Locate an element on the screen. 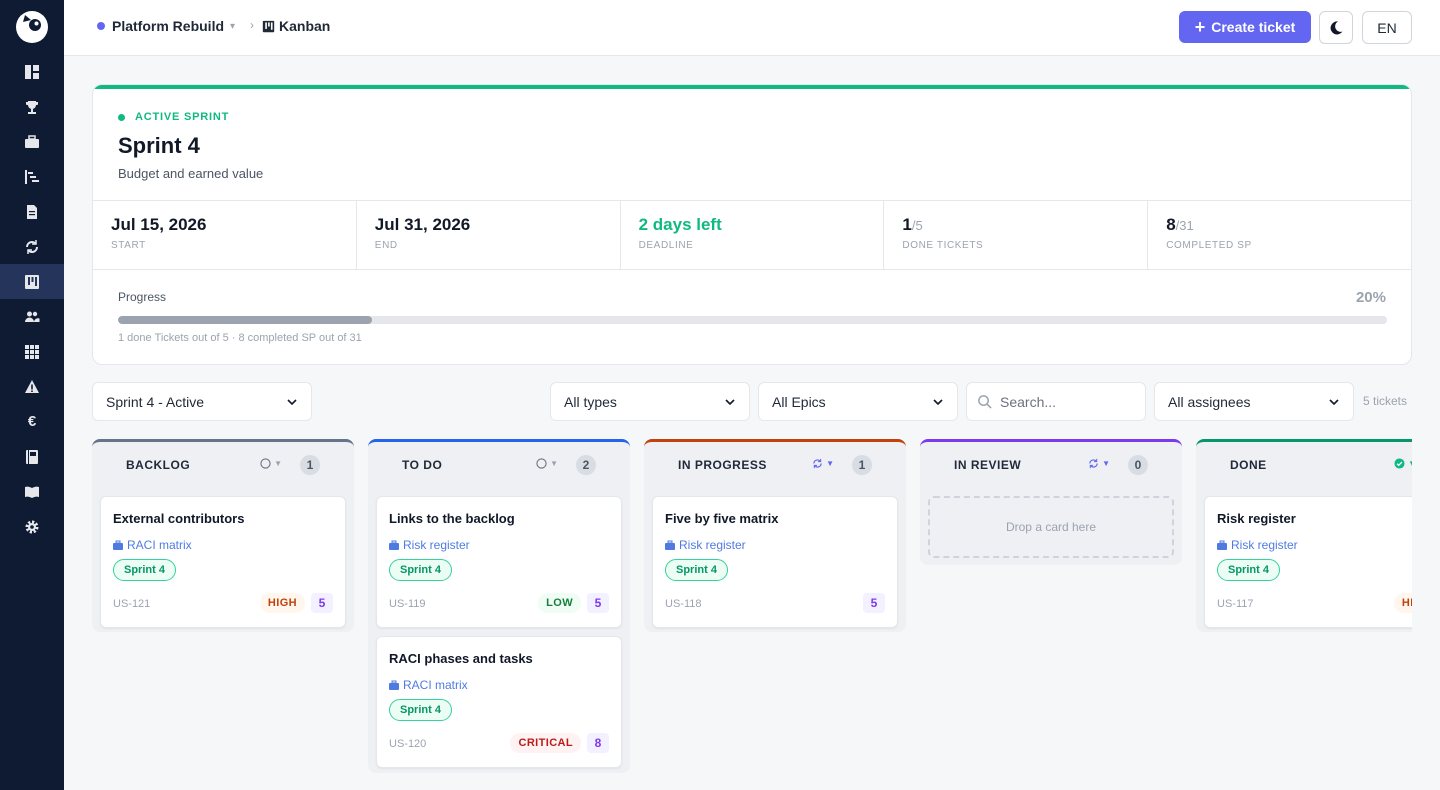  card-title: External contributors is located at coordinates (179, 518).